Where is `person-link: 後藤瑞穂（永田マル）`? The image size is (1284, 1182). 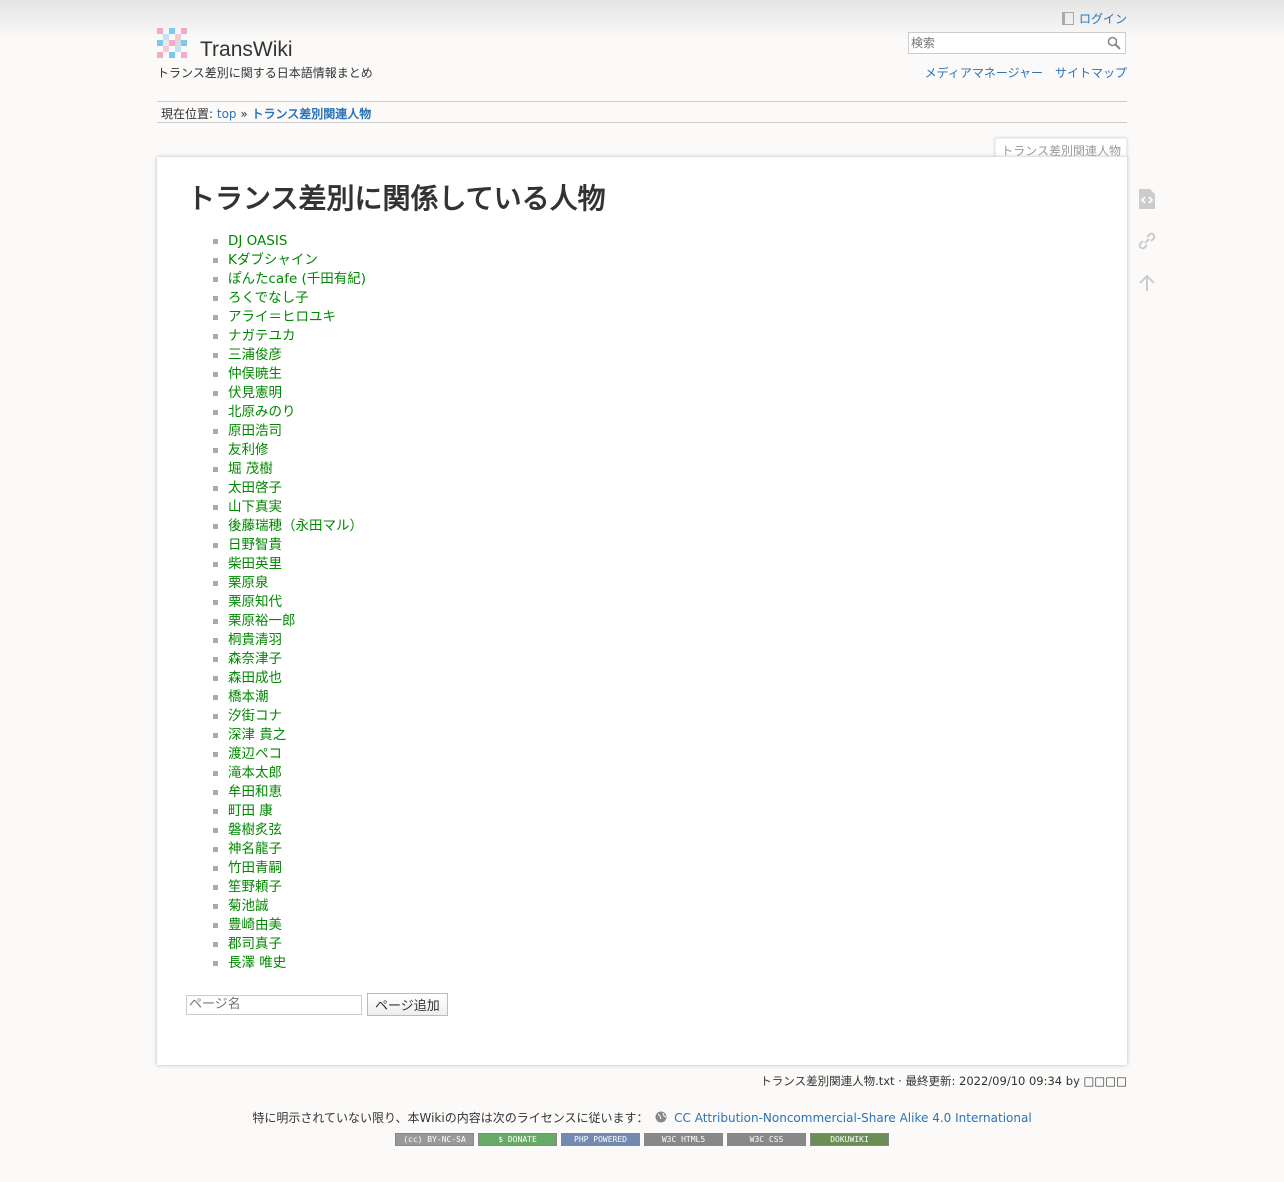
person-link: 後藤瑞穂（永田マル） is located at coordinates (295, 526).